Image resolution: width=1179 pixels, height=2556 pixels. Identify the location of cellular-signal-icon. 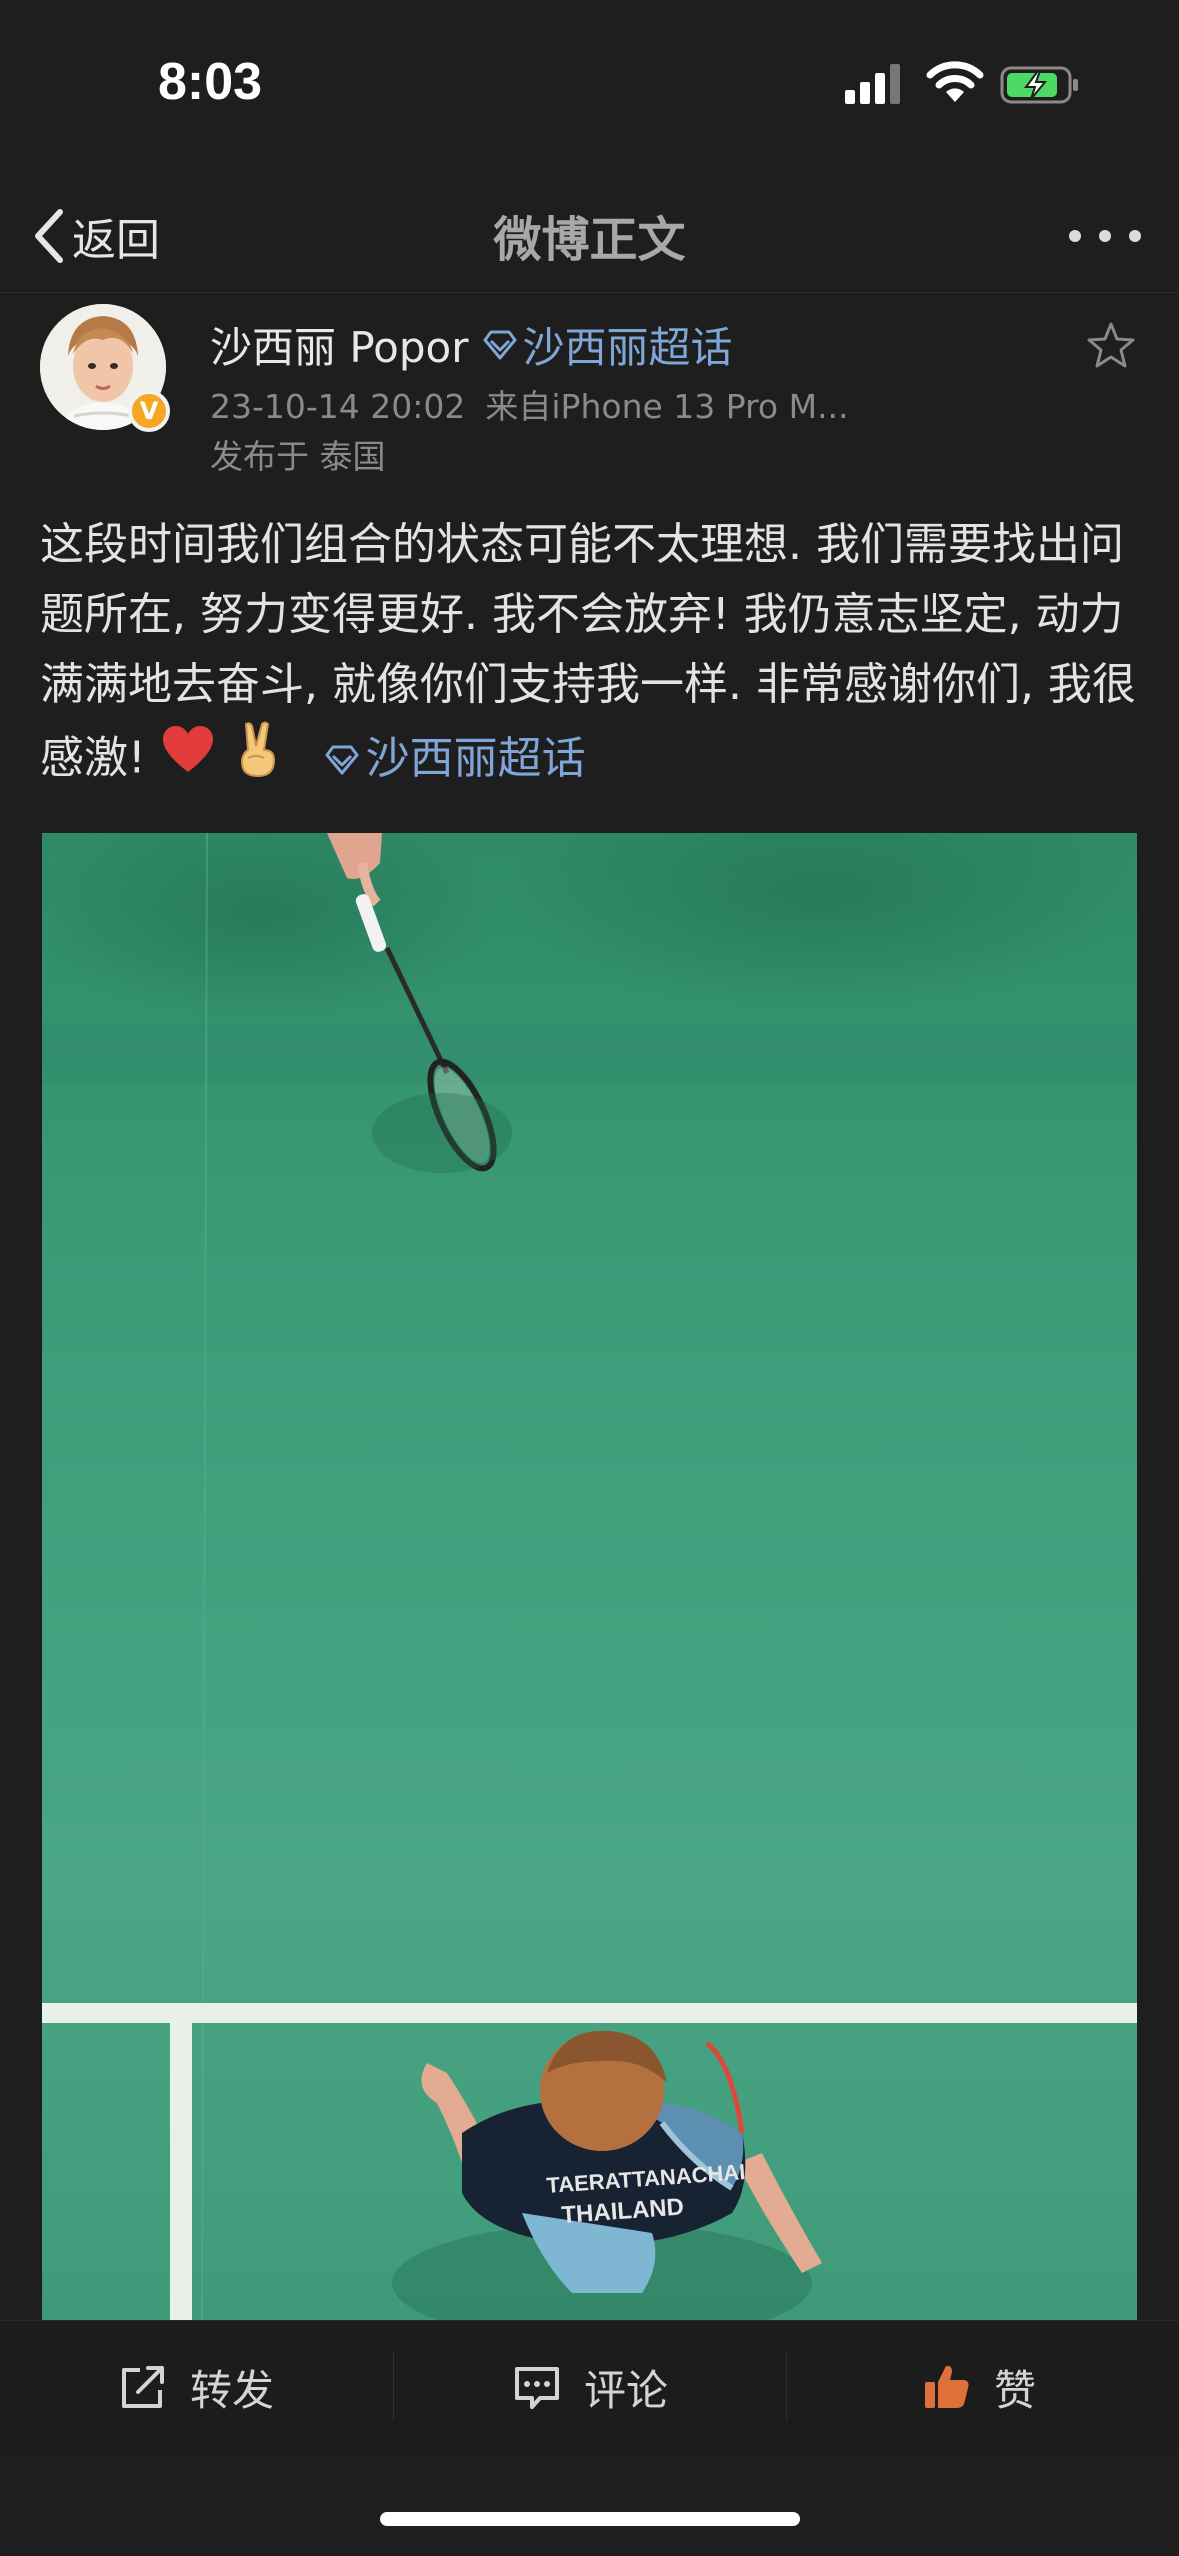
(872, 84).